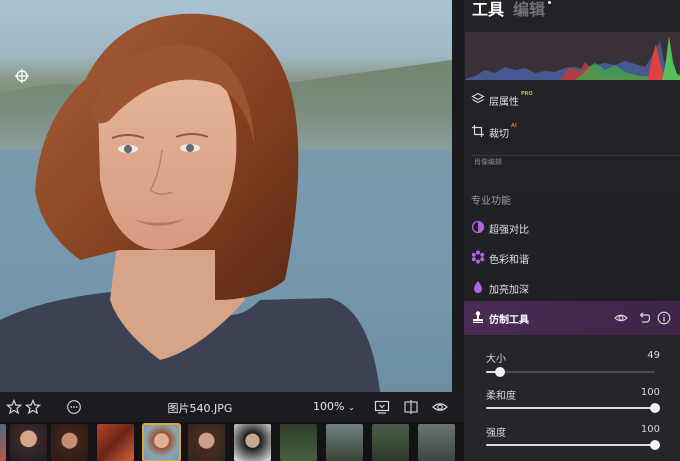 Image resolution: width=680 pixels, height=461 pixels. I want to click on tool-super-contrast: 超强对比, so click(572, 228).